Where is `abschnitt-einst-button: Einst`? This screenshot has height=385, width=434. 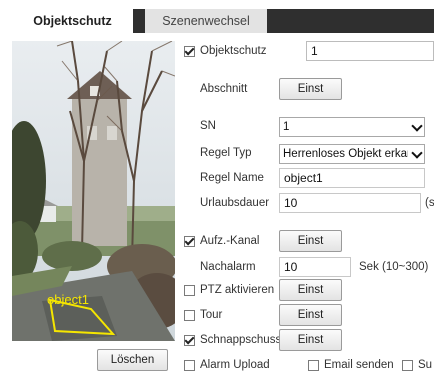
abschnitt-einst-button: Einst is located at coordinates (310, 89).